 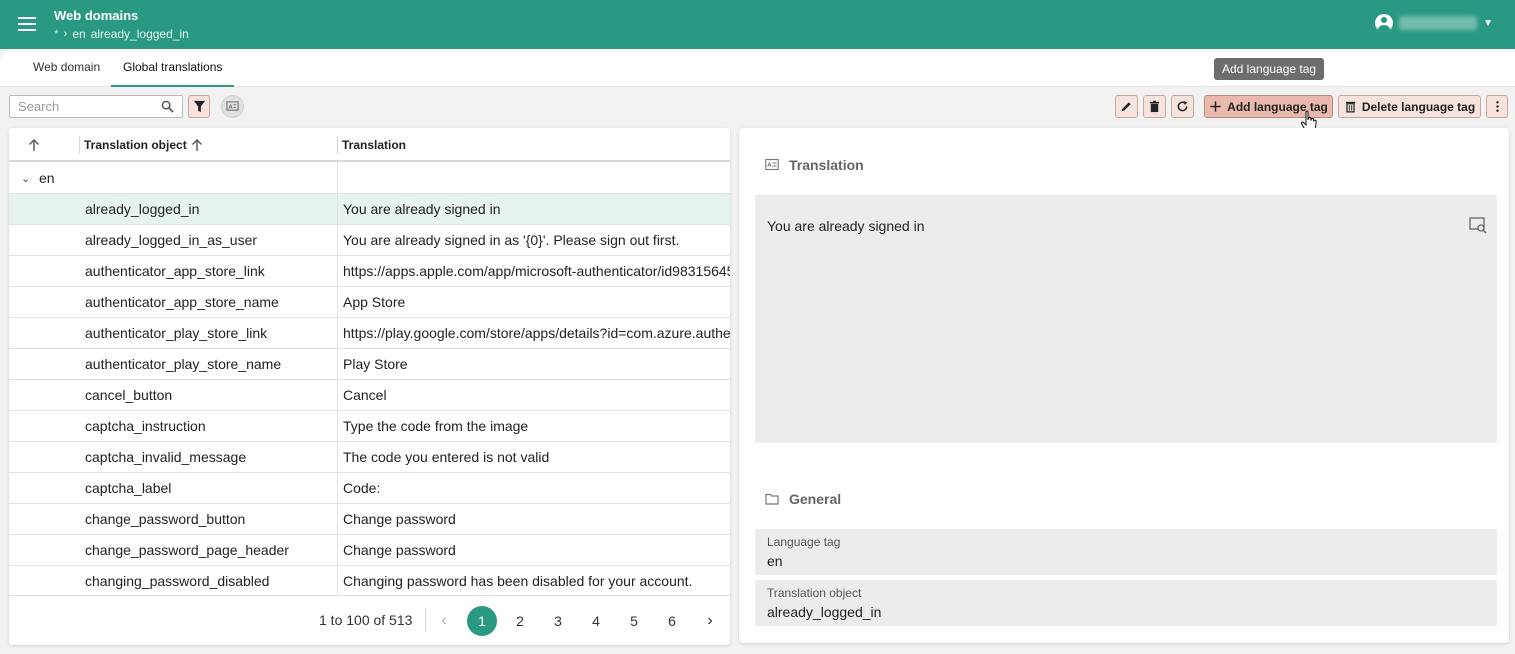 What do you see at coordinates (1269, 69) in the screenshot?
I see `tooltip: Add language tag` at bounding box center [1269, 69].